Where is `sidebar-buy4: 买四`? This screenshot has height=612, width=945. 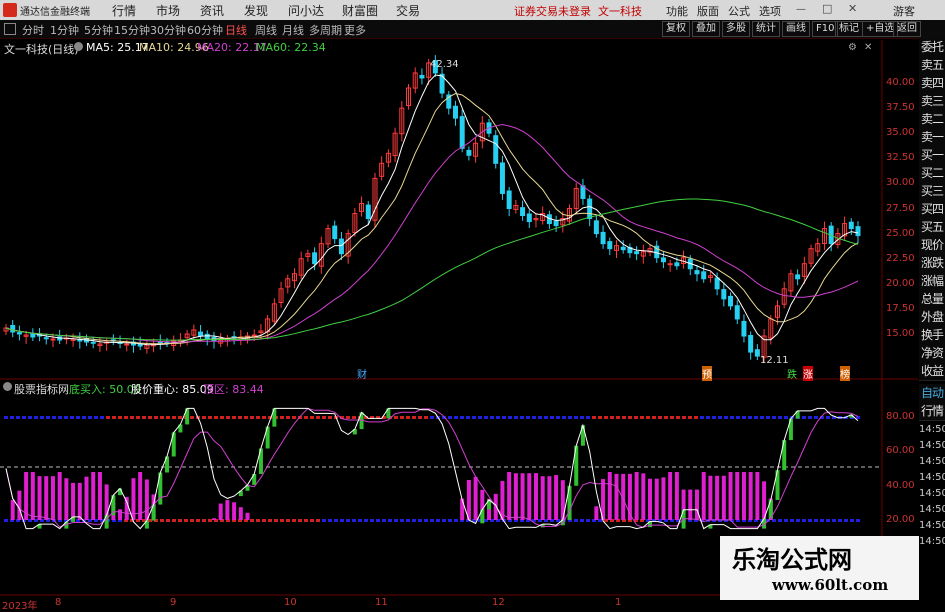 sidebar-buy4: 买四 is located at coordinates (932, 209).